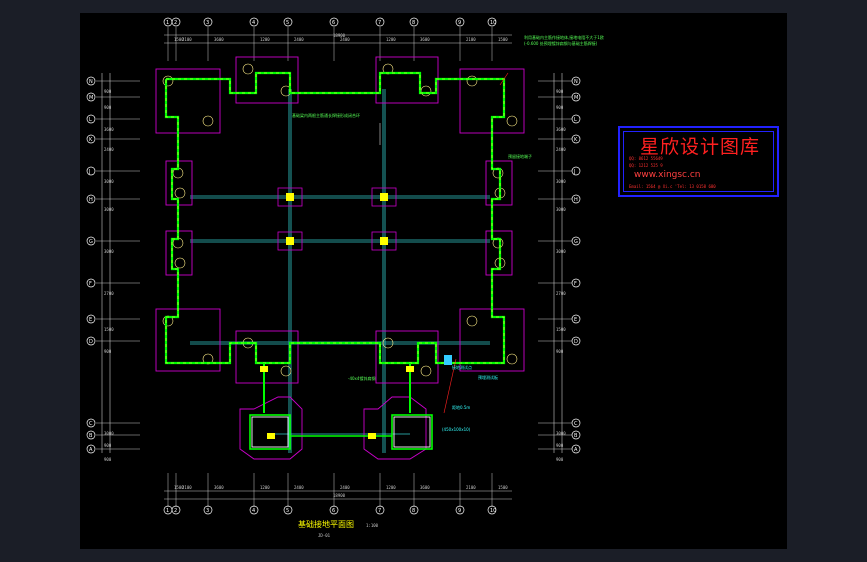 The image size is (867, 562). Describe the element at coordinates (576, 98) in the screenshot. I see `right-axis-label: M` at that location.